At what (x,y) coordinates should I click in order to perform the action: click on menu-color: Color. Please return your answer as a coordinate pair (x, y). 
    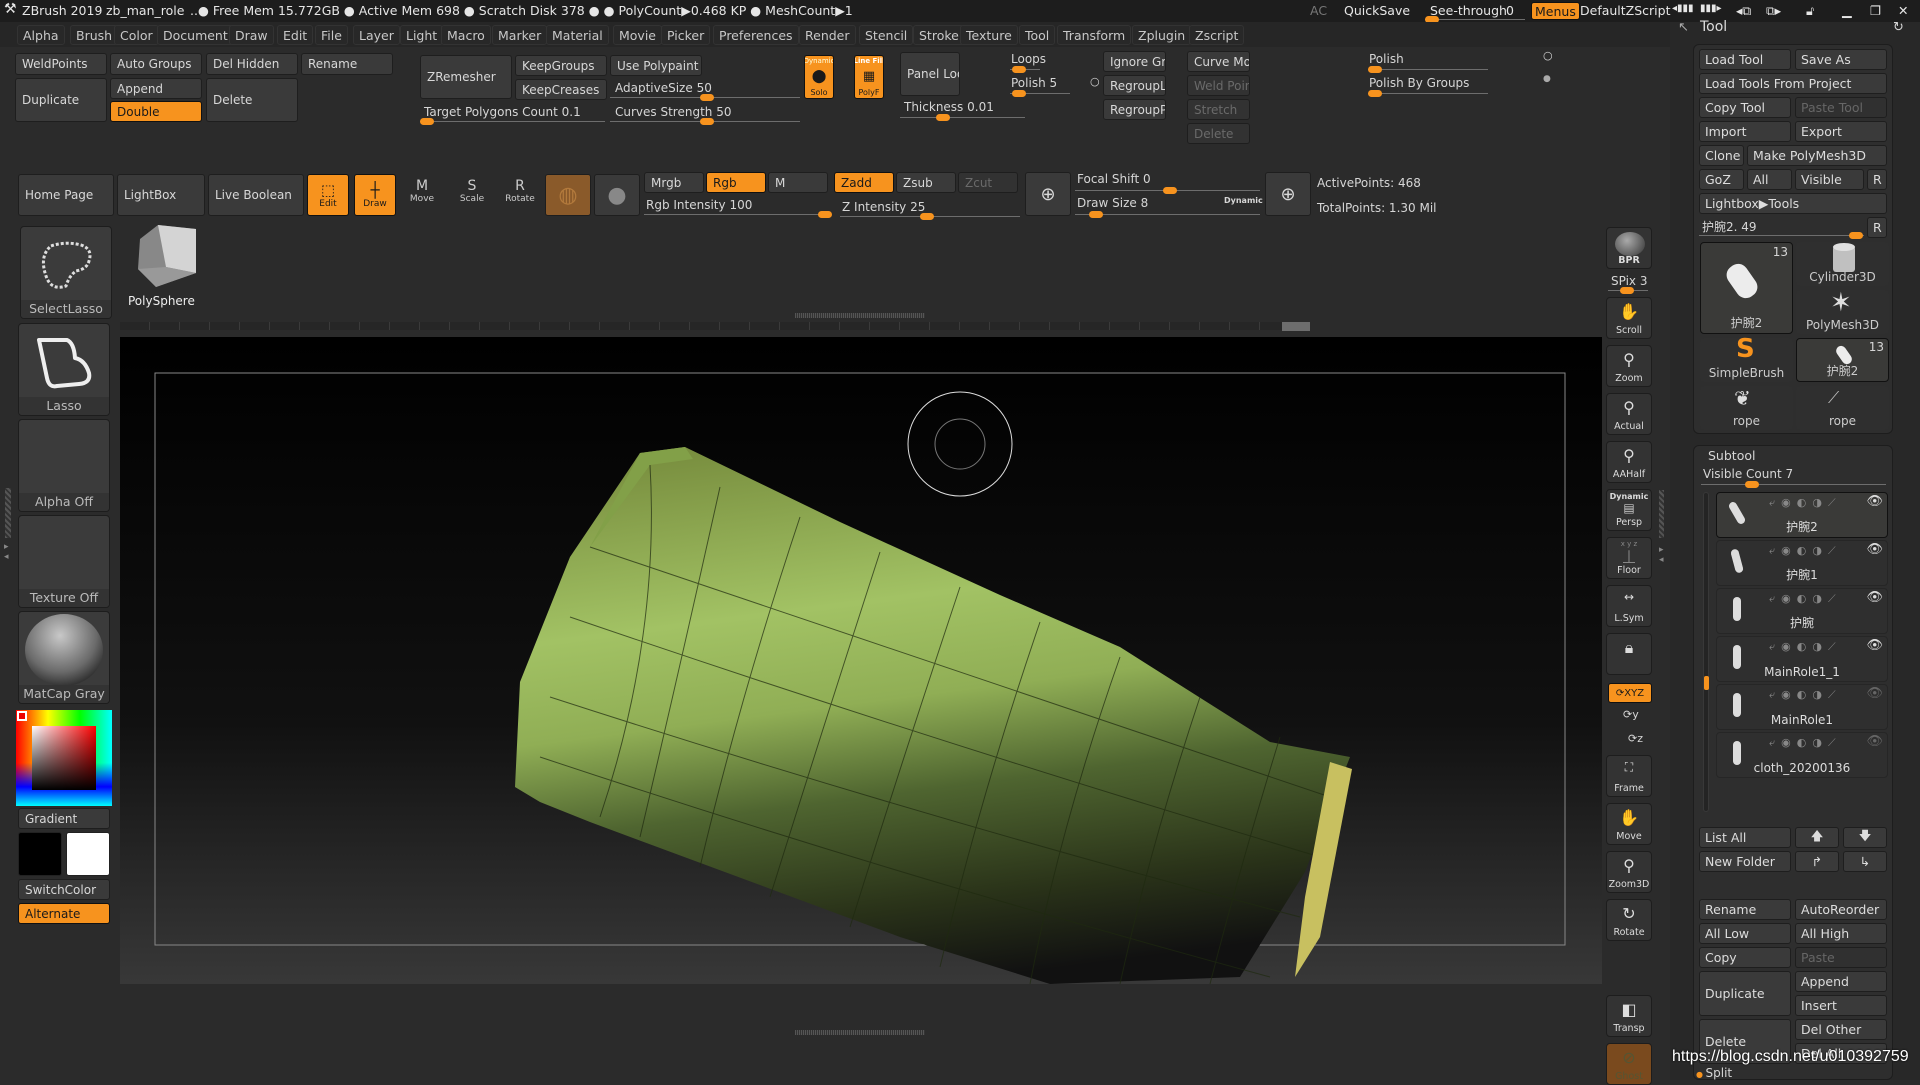
    Looking at the image, I should click on (136, 35).